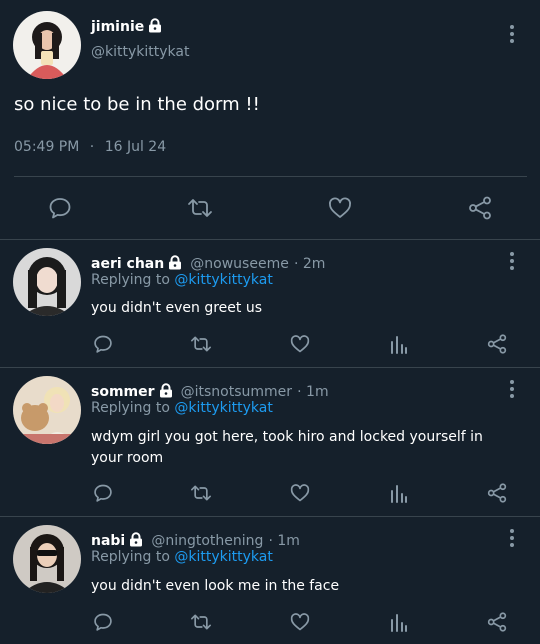 This screenshot has width=540, height=644. I want to click on tweet-time: 05:49 PM, so click(47, 147).